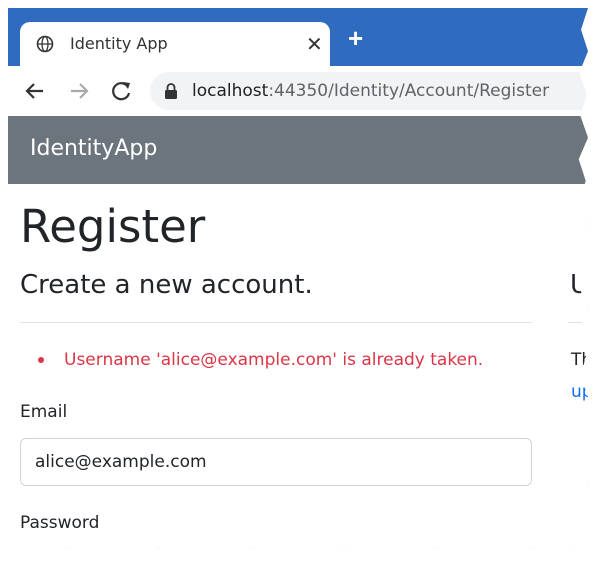  Describe the element at coordinates (60, 523) in the screenshot. I see `password-label: Password` at that location.